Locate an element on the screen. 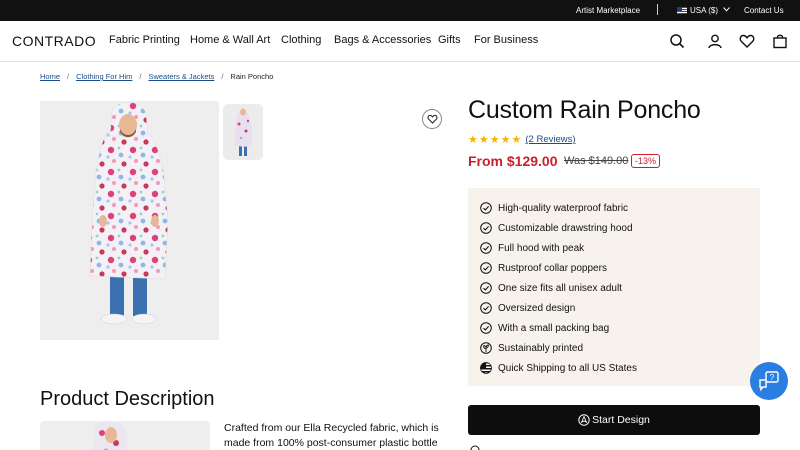 The width and height of the screenshot is (800, 450). feature-item: One size fits all unisex adult is located at coordinates (551, 288).